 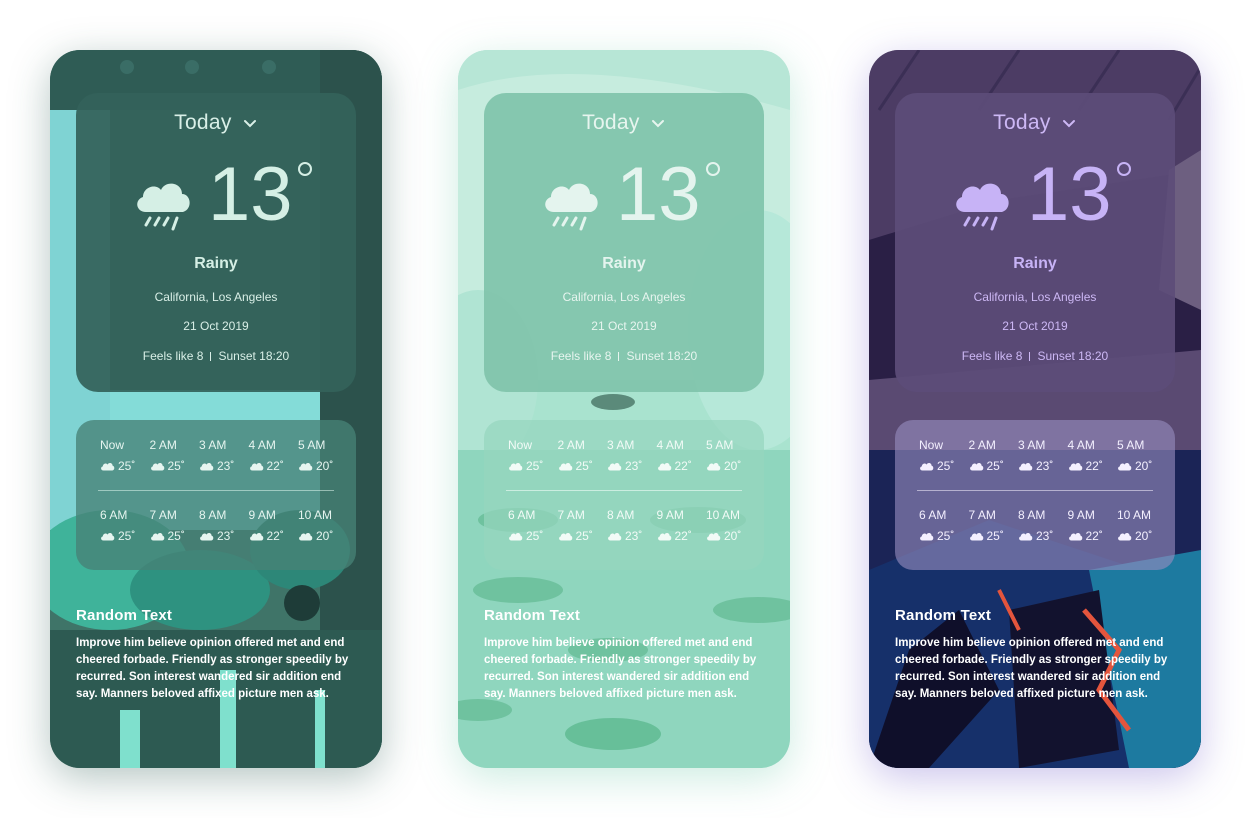 I want to click on hourly-forecast-item: 8 AM 23˚, so click(x=224, y=525).